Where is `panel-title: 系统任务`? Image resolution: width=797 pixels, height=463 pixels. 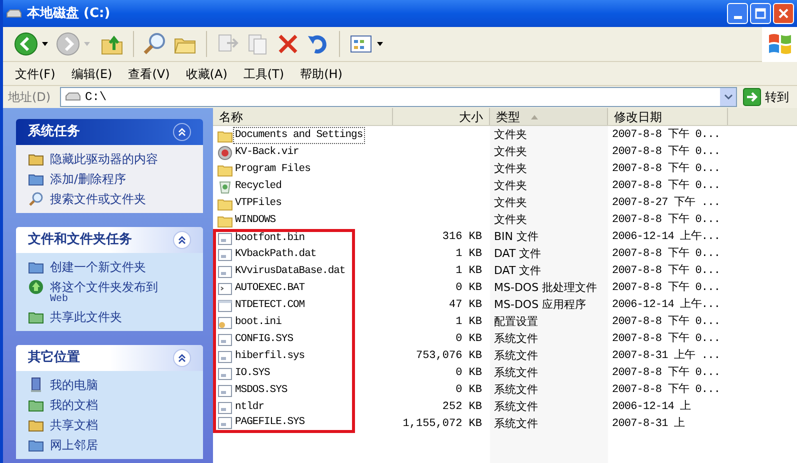 panel-title: 系统任务 is located at coordinates (54, 132).